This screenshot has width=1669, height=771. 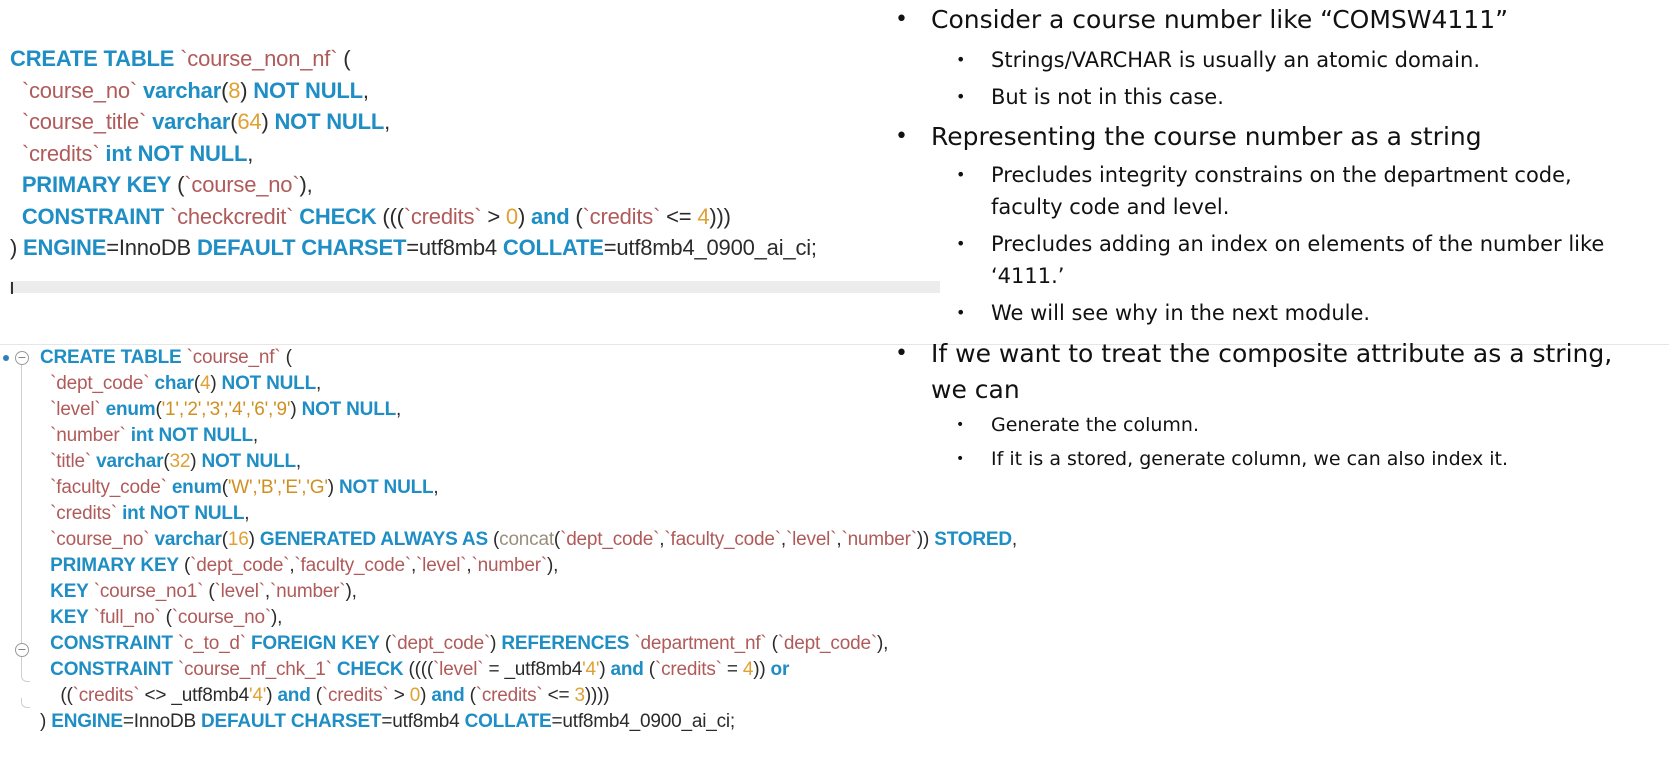 I want to click on code-token: (((, so click(x=390, y=216).